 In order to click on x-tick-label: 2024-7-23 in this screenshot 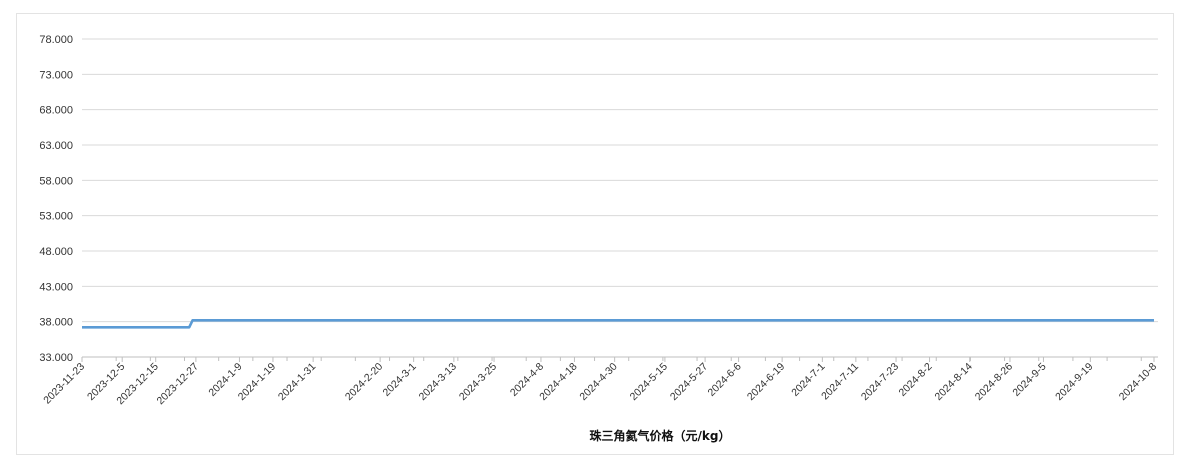, I will do `click(880, 382)`.